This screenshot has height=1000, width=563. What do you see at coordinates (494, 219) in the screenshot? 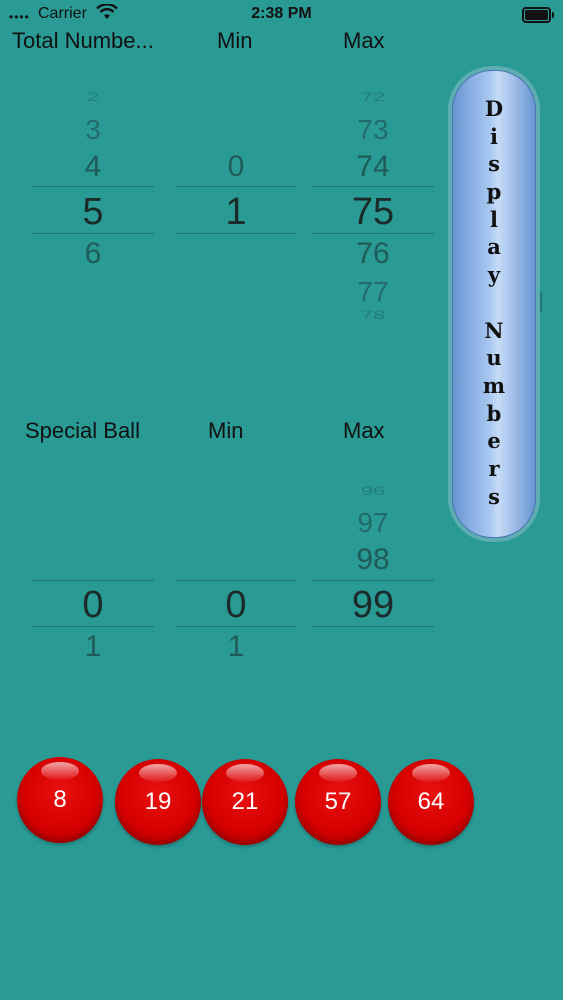
I see `display-numbers-letter: l` at bounding box center [494, 219].